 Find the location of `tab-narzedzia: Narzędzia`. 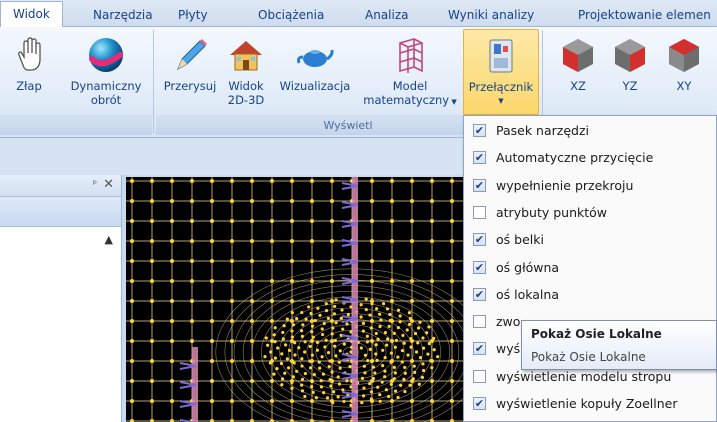

tab-narzedzia: Narzędzia is located at coordinates (123, 16).